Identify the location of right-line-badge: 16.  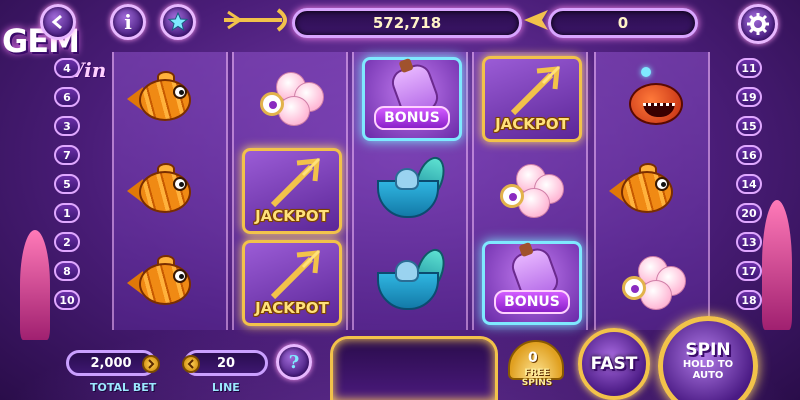
(749, 155).